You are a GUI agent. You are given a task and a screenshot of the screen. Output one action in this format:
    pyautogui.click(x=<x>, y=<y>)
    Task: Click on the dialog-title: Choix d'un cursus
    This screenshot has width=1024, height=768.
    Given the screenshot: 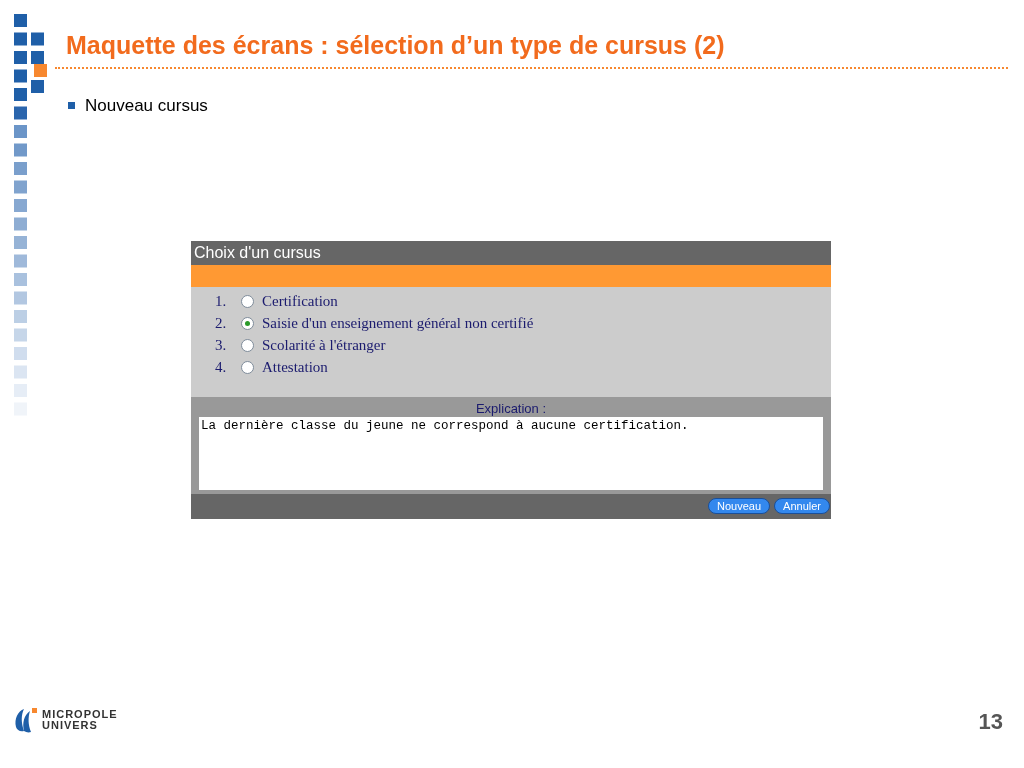 What is the action you would take?
    pyautogui.click(x=257, y=252)
    